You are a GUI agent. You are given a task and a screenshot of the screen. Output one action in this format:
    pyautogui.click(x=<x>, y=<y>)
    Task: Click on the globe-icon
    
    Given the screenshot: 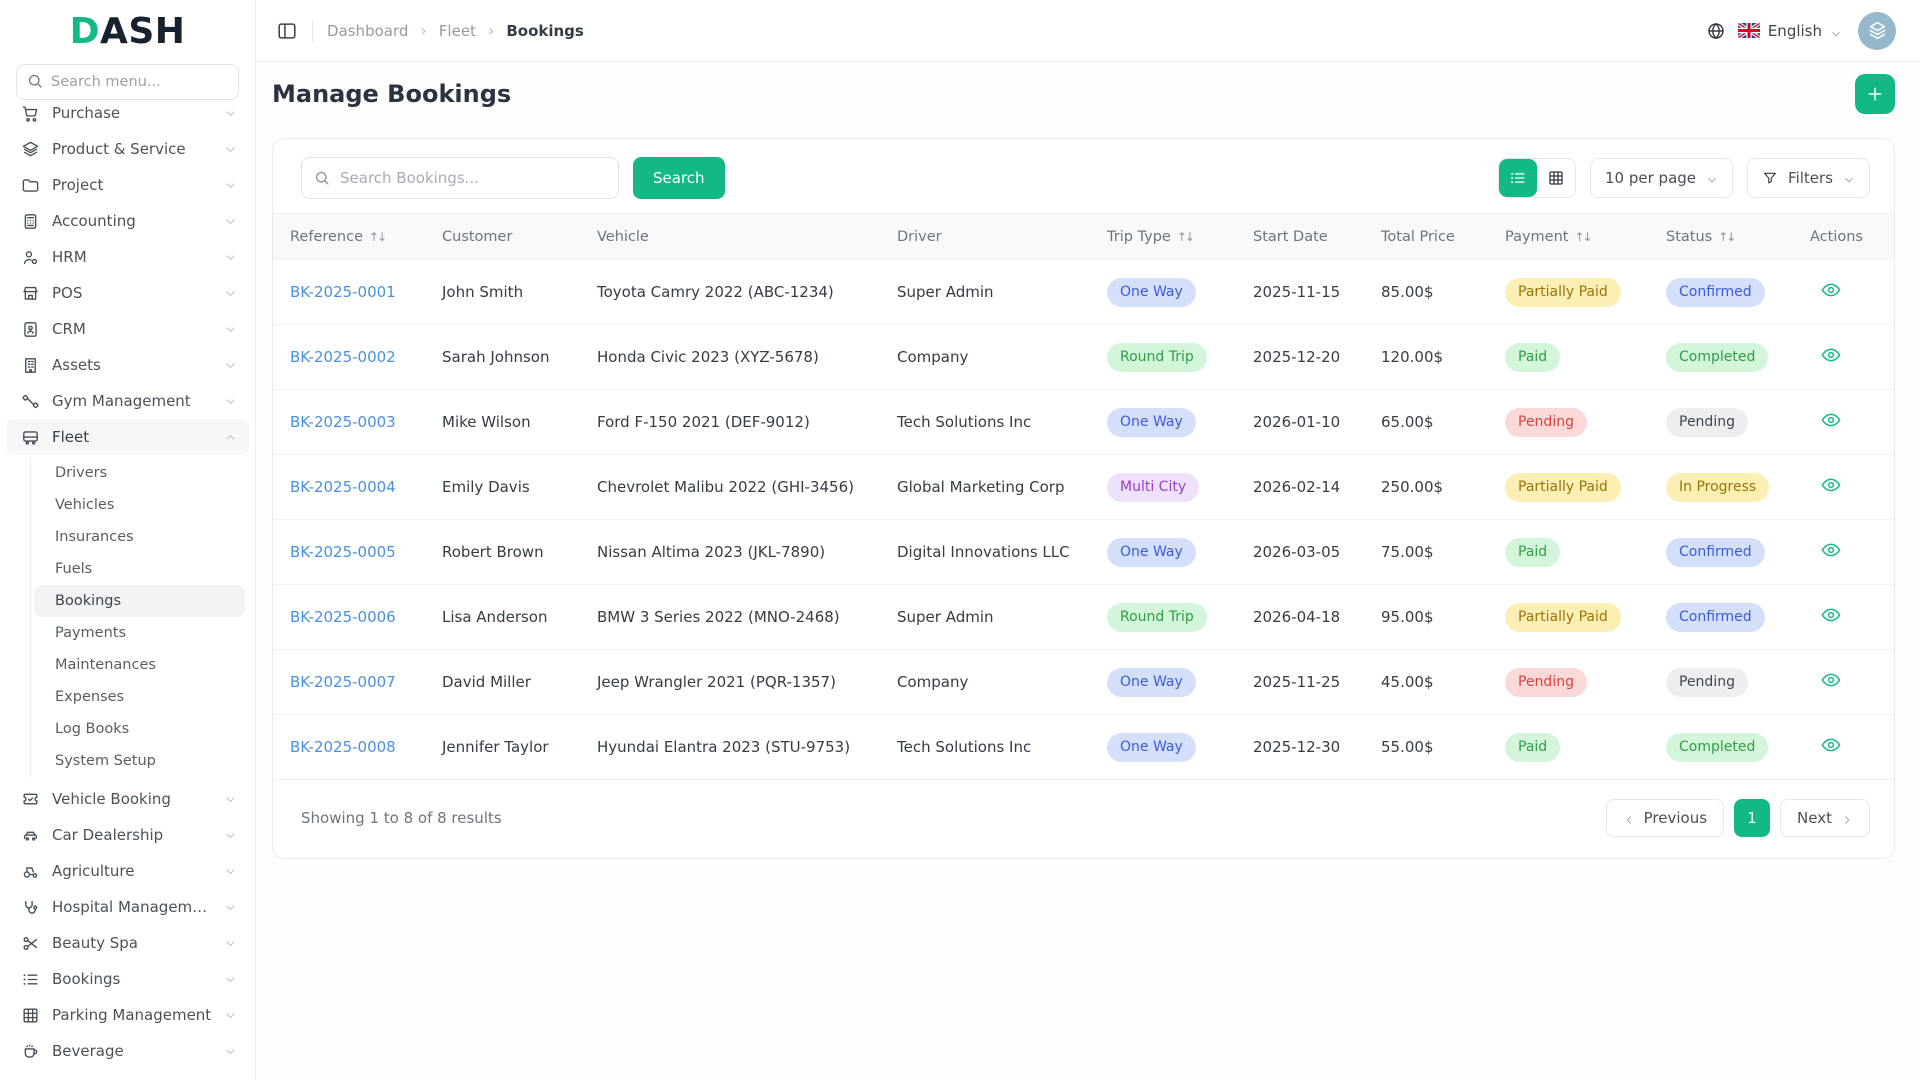 What is the action you would take?
    pyautogui.click(x=1716, y=31)
    